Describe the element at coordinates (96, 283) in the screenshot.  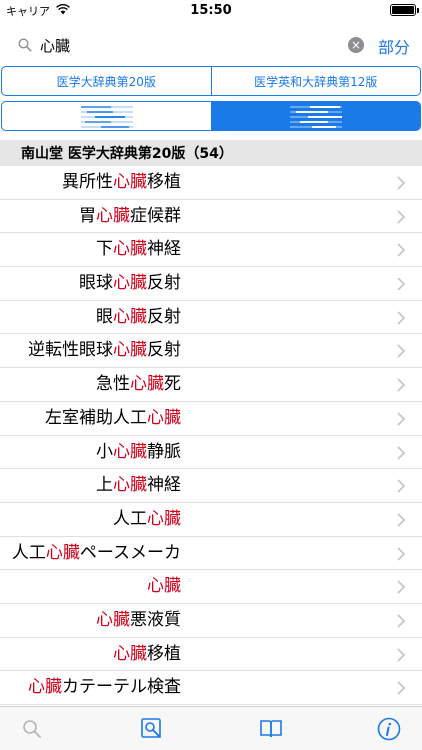
I see `term-prefix: 眼球` at that location.